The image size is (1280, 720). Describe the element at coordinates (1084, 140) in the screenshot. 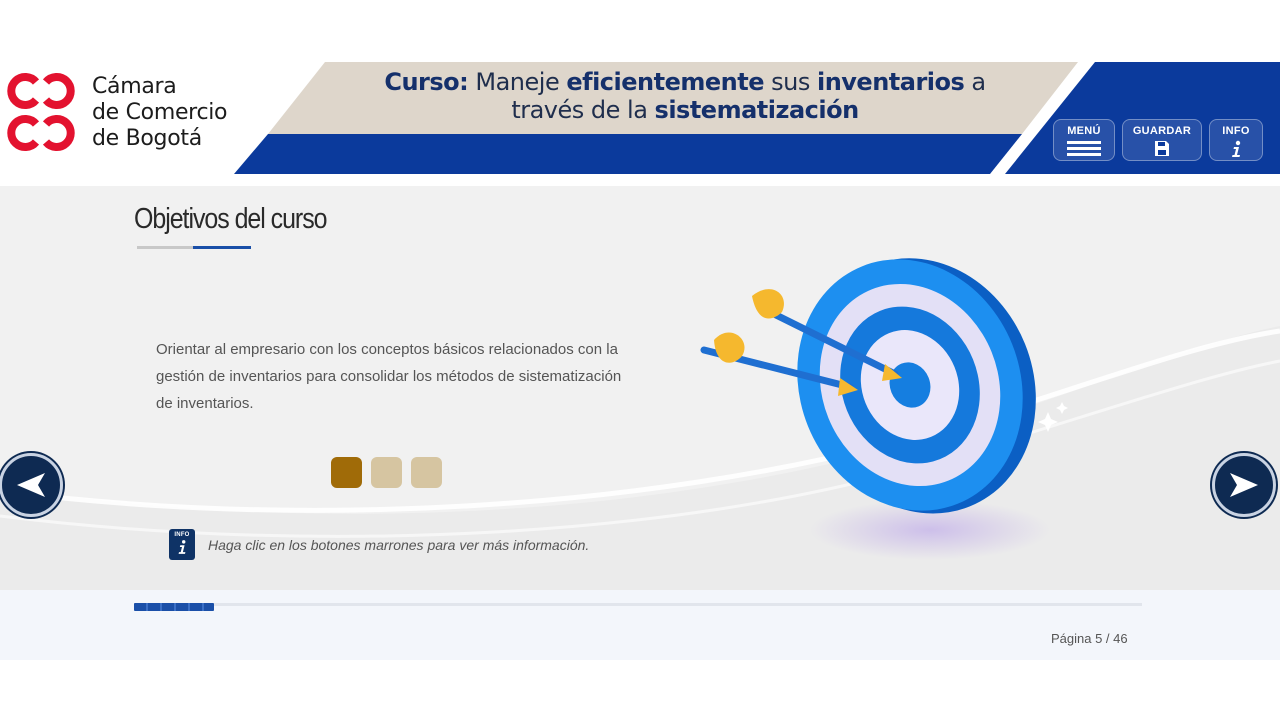

I see `menu-button: MENÚ` at that location.